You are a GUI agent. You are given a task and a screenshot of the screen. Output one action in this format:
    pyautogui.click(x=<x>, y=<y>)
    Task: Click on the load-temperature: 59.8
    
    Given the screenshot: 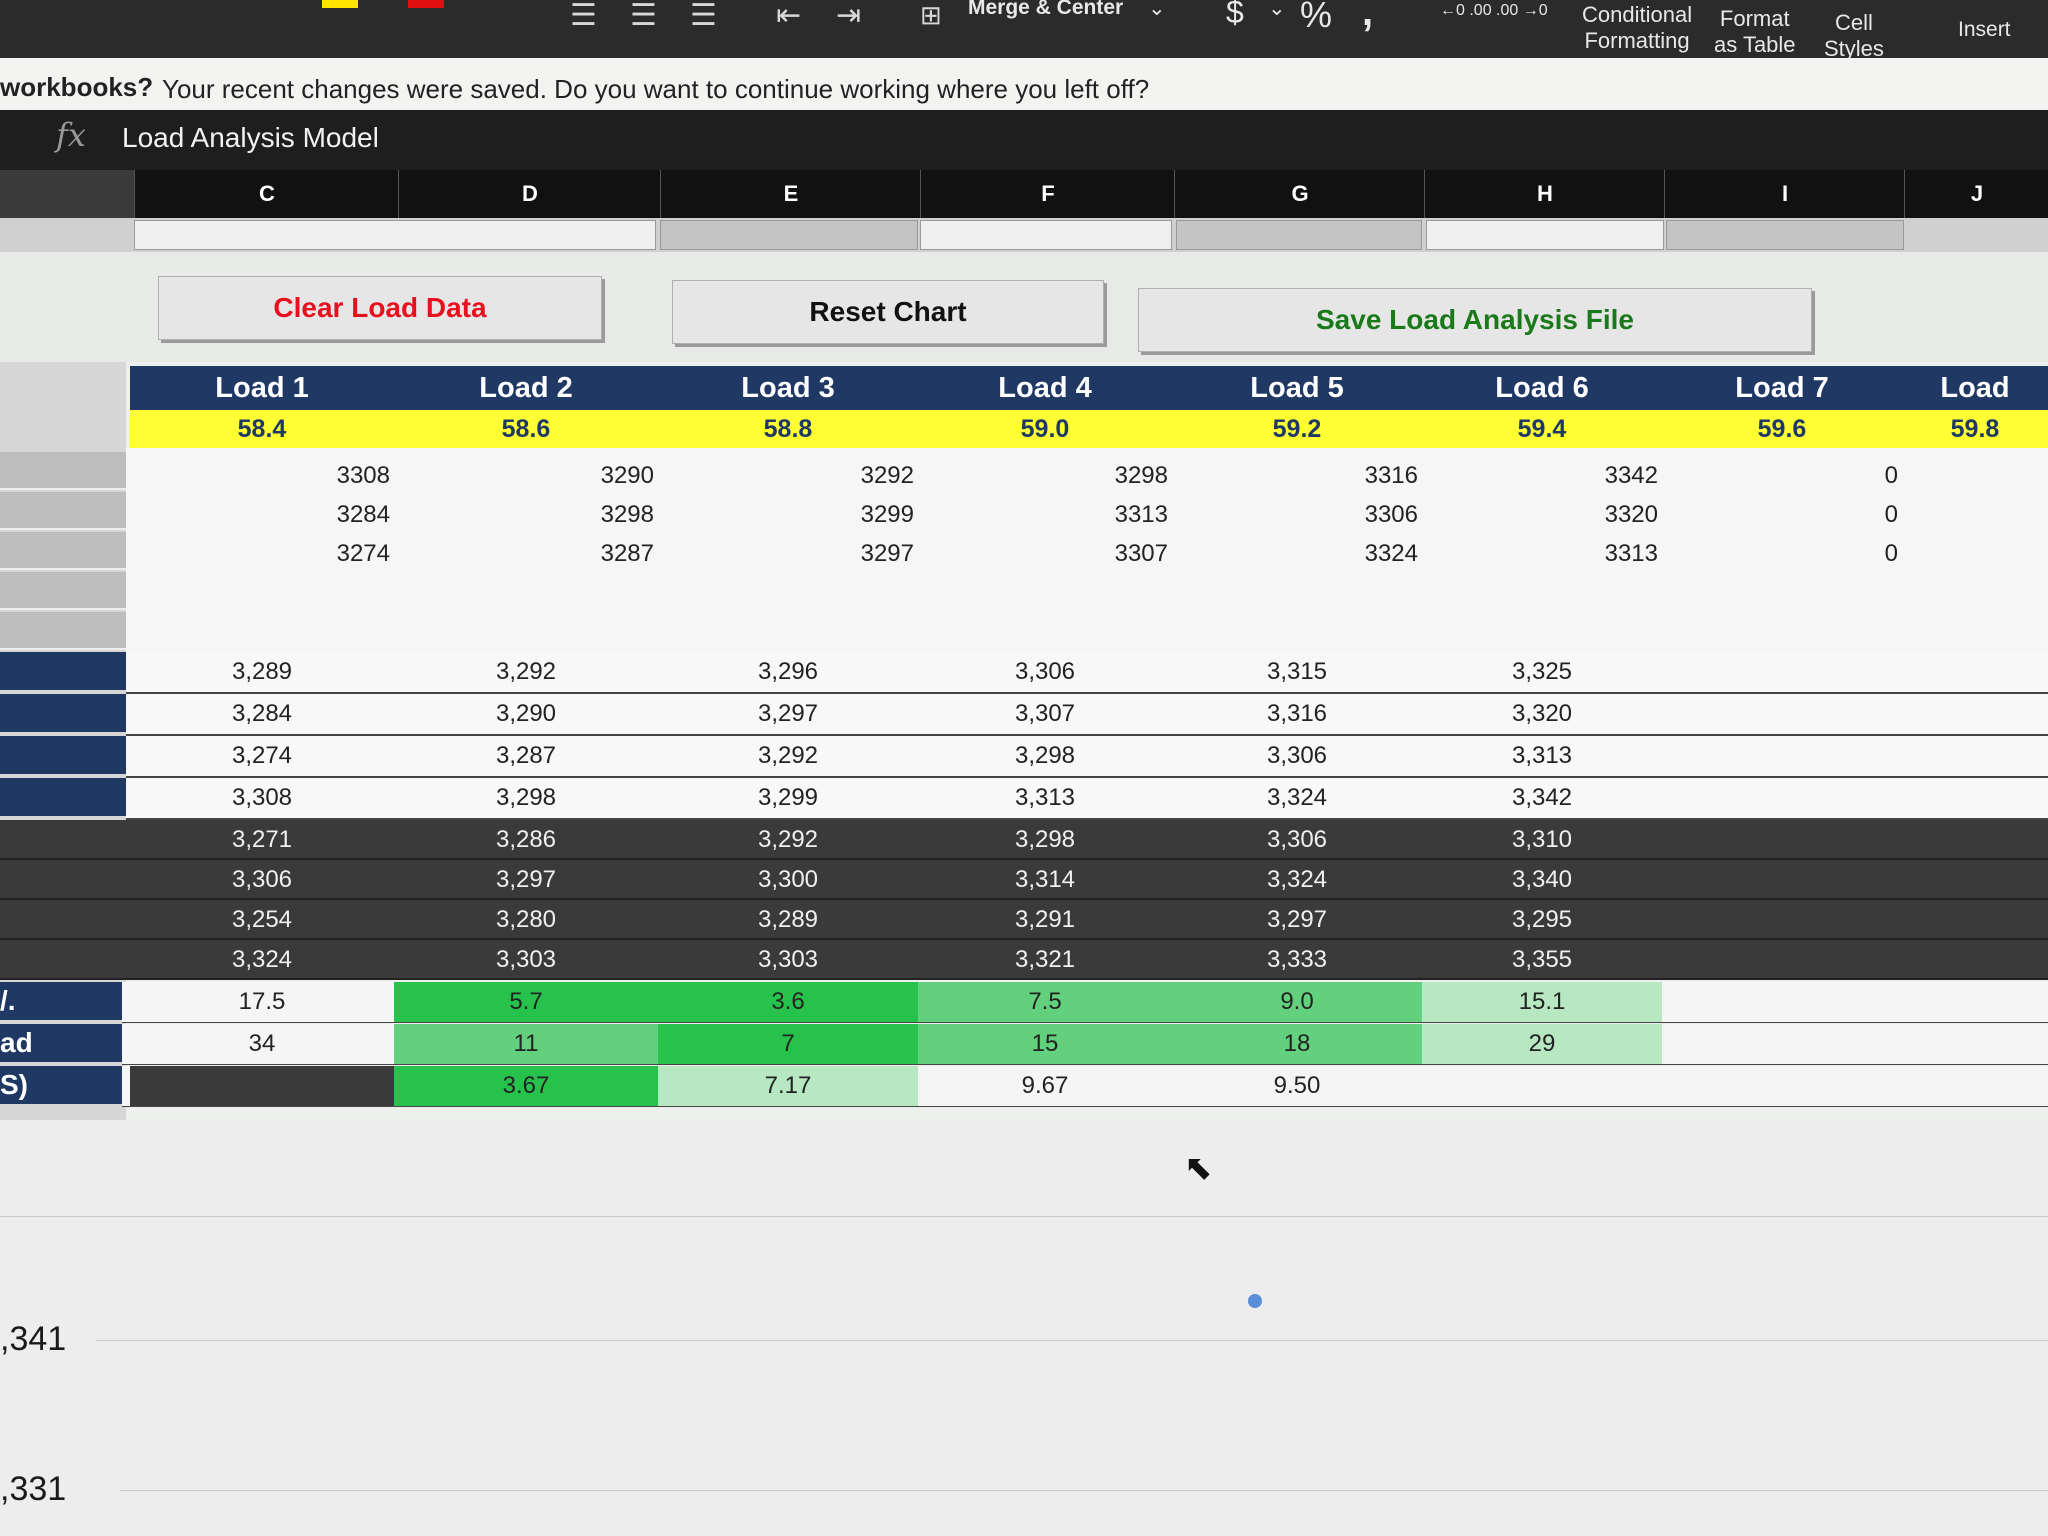 What is the action you would take?
    pyautogui.click(x=1975, y=429)
    